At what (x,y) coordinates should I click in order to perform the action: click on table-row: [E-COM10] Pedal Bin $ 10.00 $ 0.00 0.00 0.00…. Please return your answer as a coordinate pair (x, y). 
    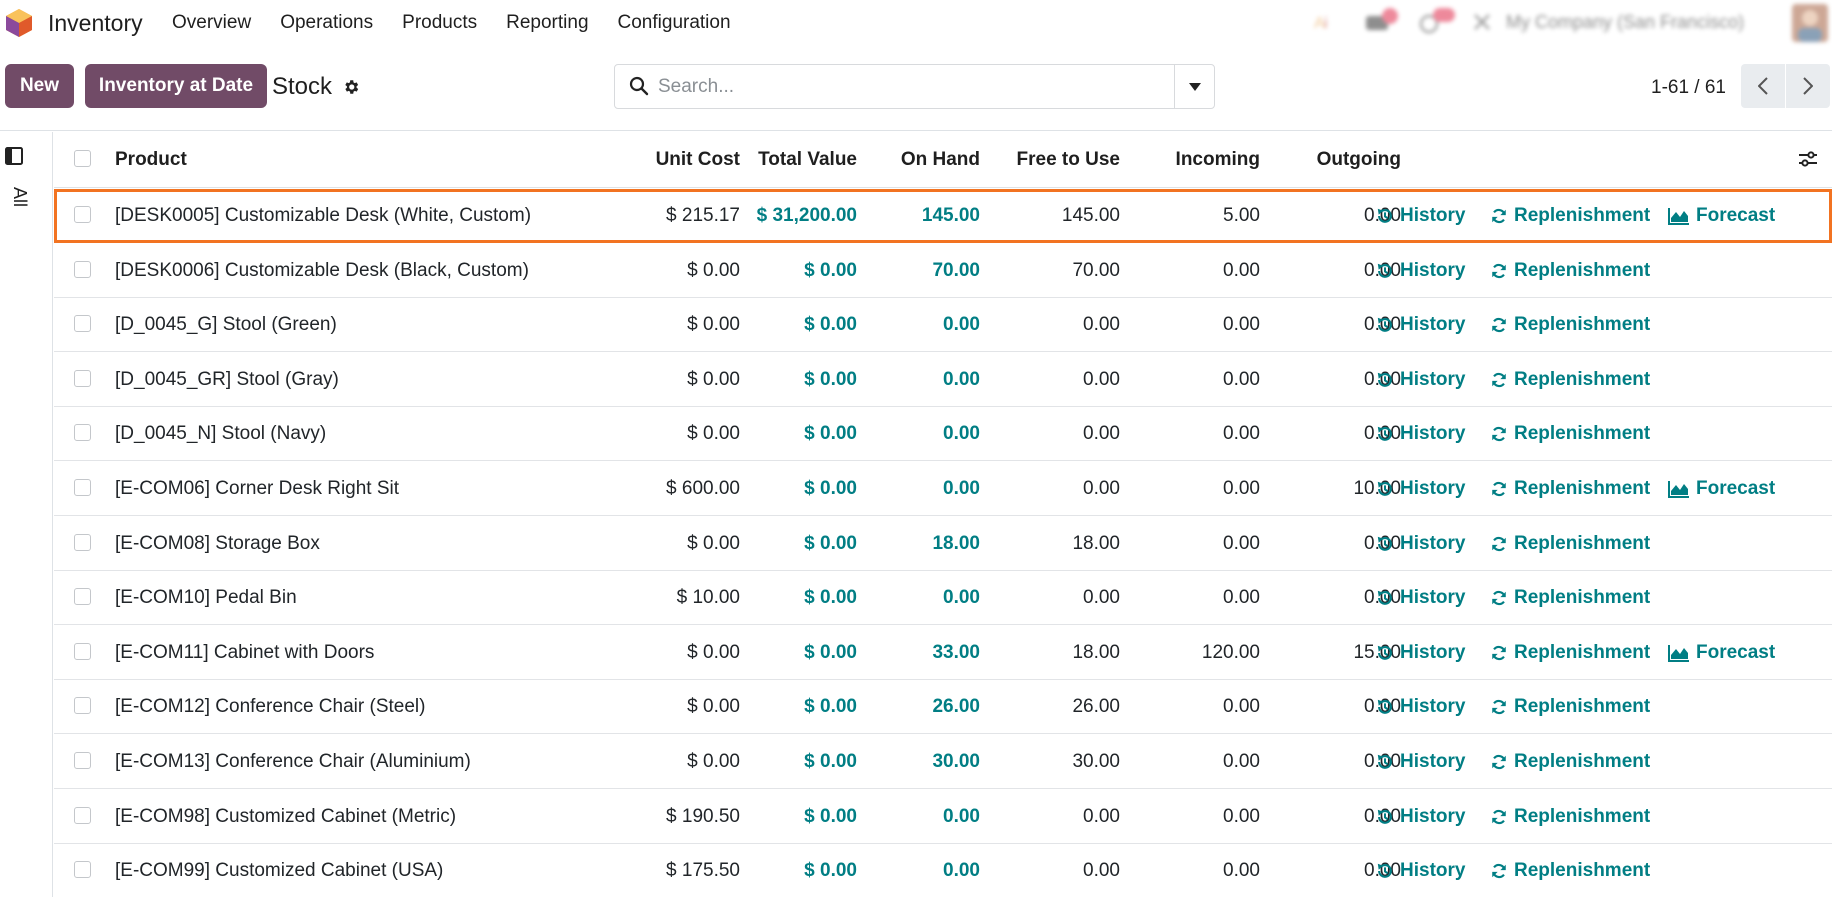
    Looking at the image, I should click on (943, 598).